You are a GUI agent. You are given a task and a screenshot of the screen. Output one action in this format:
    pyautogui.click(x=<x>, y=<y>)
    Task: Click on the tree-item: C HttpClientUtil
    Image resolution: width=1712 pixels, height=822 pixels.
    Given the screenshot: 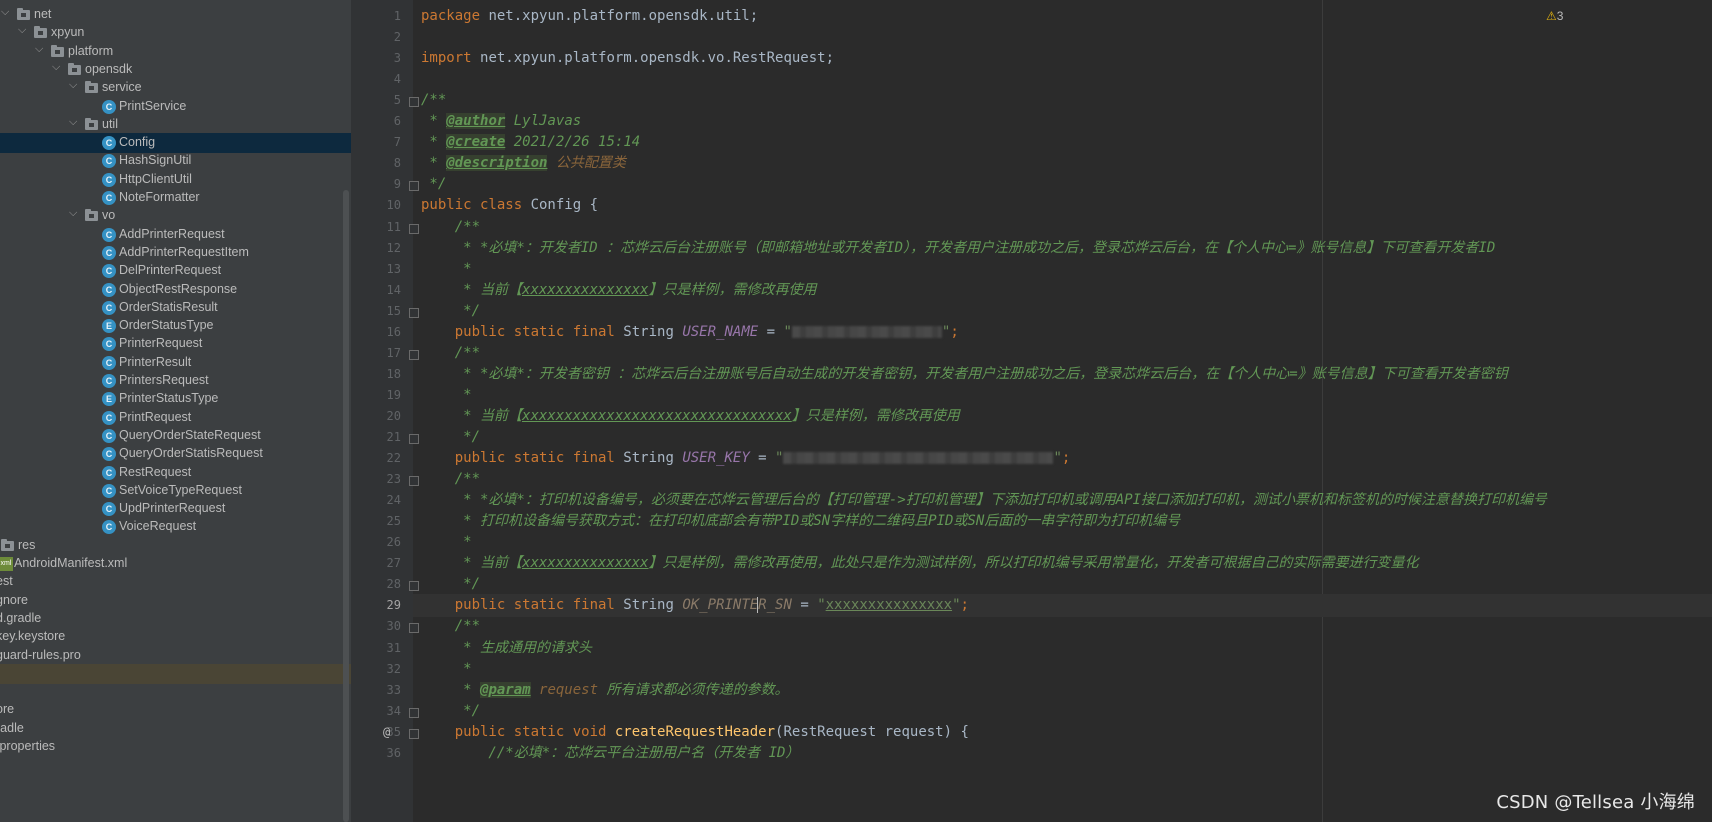 What is the action you would take?
    pyautogui.click(x=175, y=180)
    